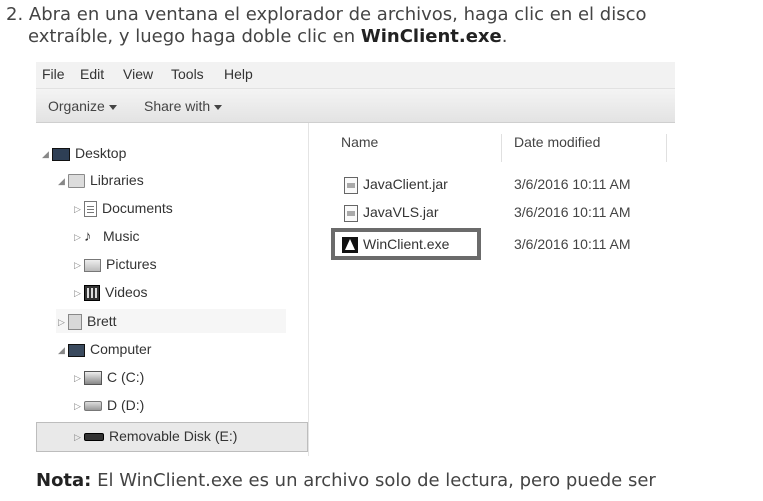 The image size is (763, 501). What do you see at coordinates (93, 406) in the screenshot?
I see `disc-drive-icon` at bounding box center [93, 406].